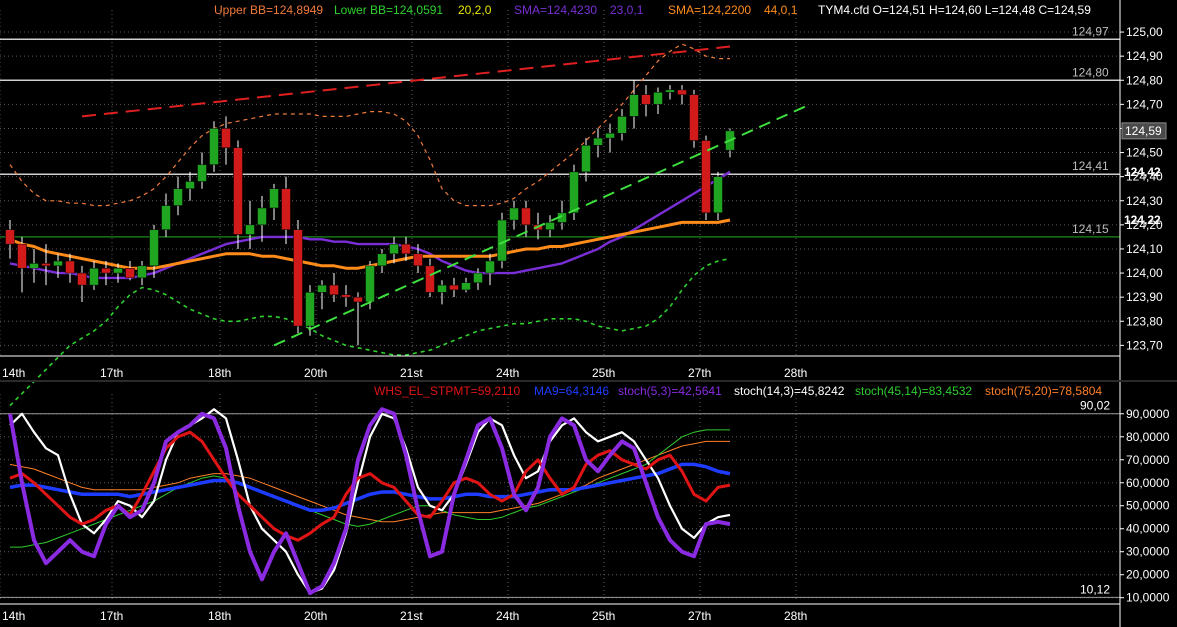 Image resolution: width=1177 pixels, height=627 pixels. Describe the element at coordinates (1095, 589) in the screenshot. I see `osc-level-tag: 10,12` at that location.